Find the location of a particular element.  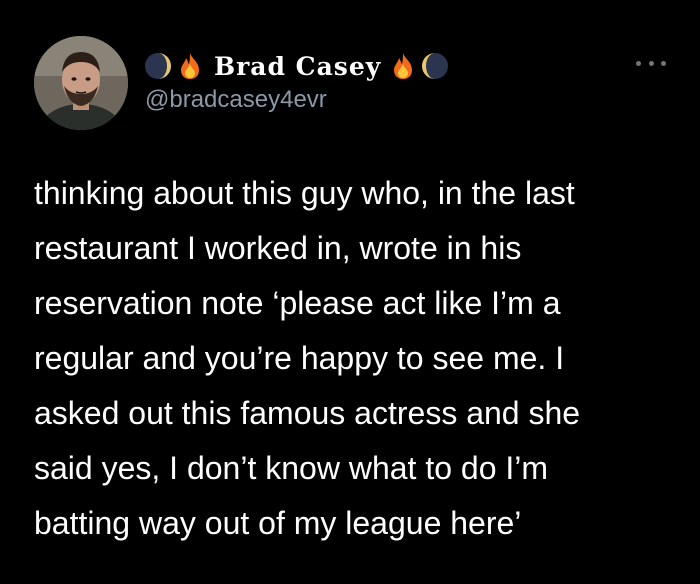

avatar is located at coordinates (81, 83).